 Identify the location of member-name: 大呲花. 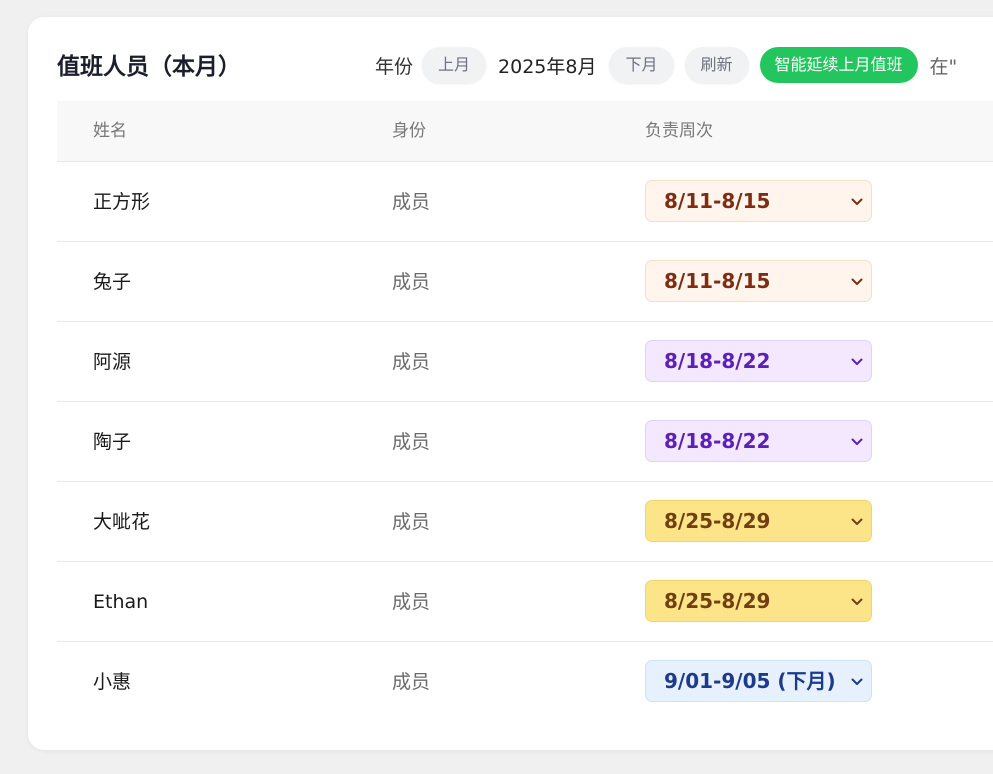
(122, 522).